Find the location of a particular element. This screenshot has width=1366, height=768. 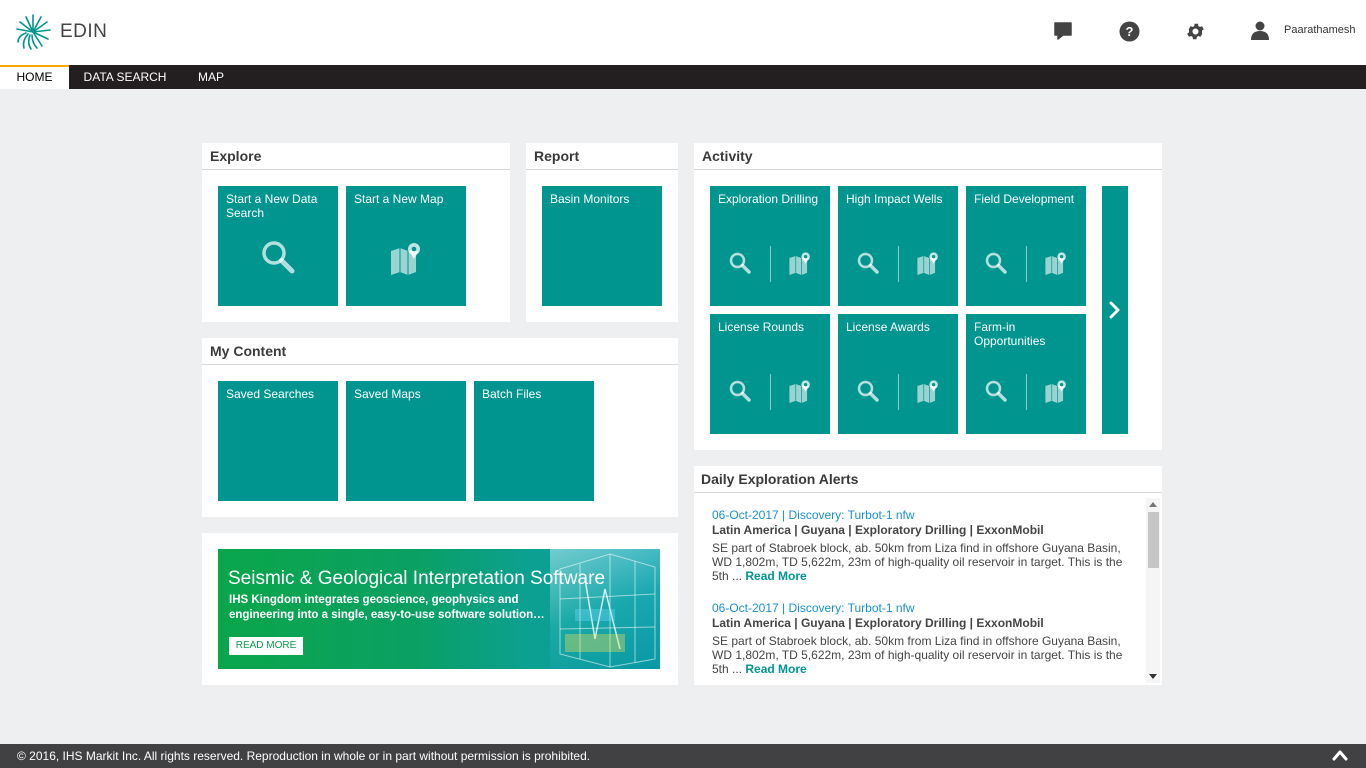

start-data-search-tile: Start a New Data Search is located at coordinates (278, 246).